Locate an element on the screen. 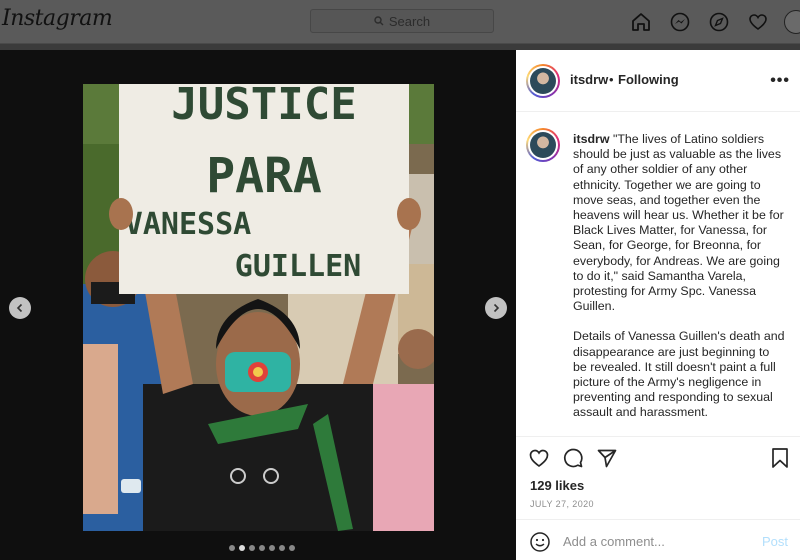 This screenshot has width=800, height=560. previous-photo-button is located at coordinates (20, 308).